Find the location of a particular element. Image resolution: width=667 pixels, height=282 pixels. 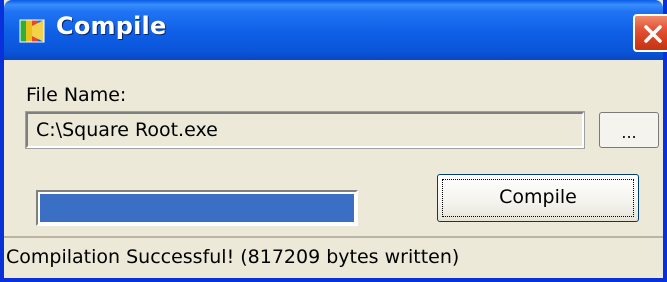

app-icon is located at coordinates (32, 31).